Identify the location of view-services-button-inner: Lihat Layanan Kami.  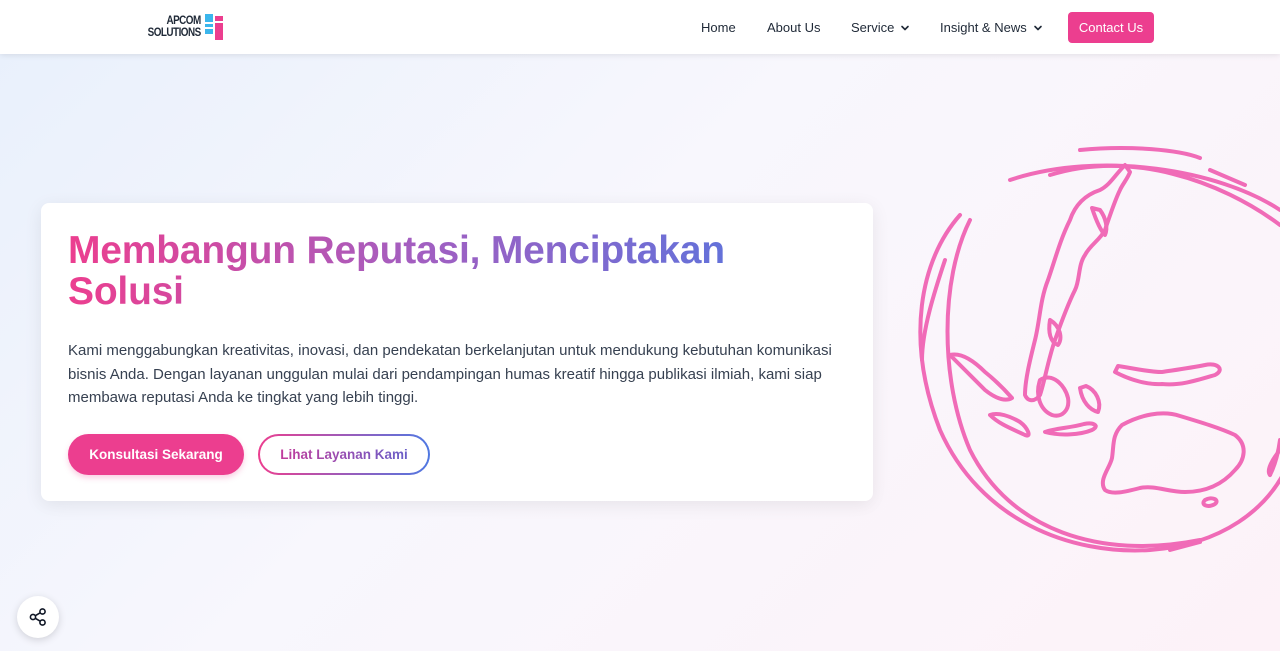
(344, 454).